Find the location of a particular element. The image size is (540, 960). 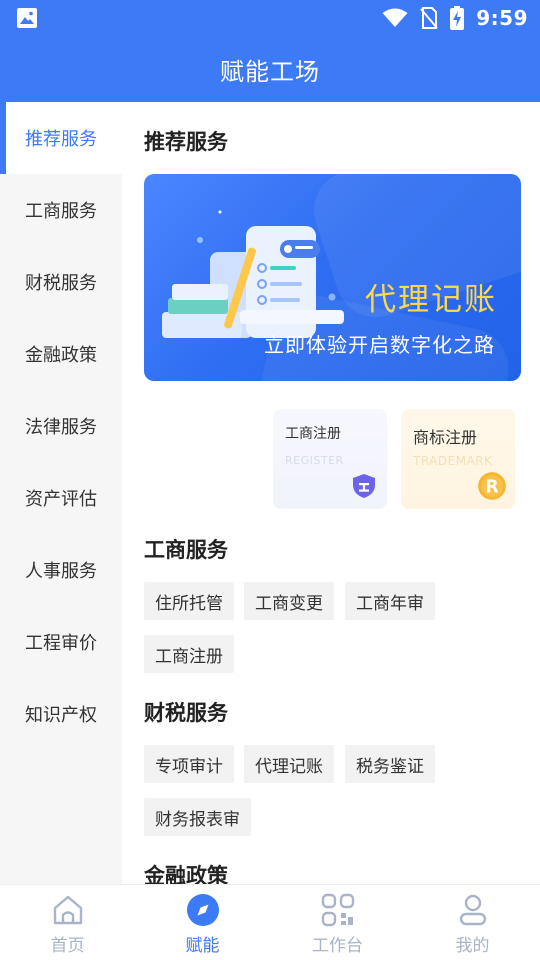

tag-business-registration: 工商注册 is located at coordinates (189, 654).